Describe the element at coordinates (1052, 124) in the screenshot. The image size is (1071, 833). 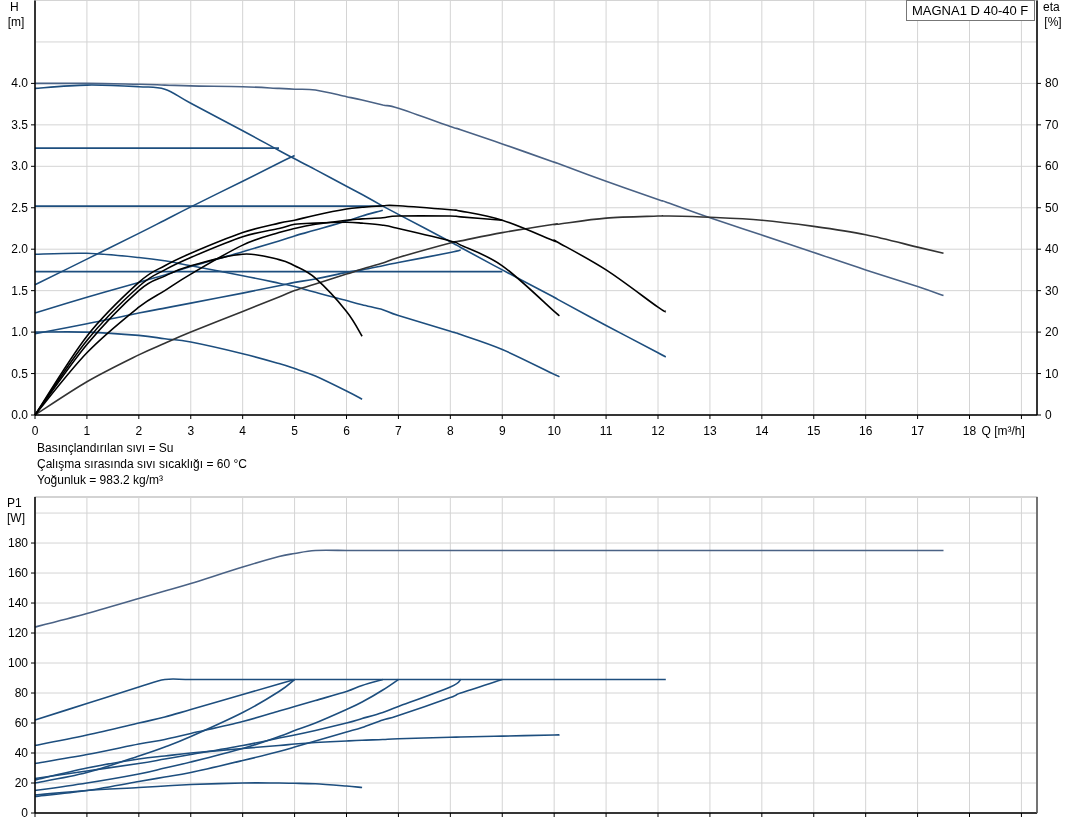
I see `axis-tick-label: 70` at that location.